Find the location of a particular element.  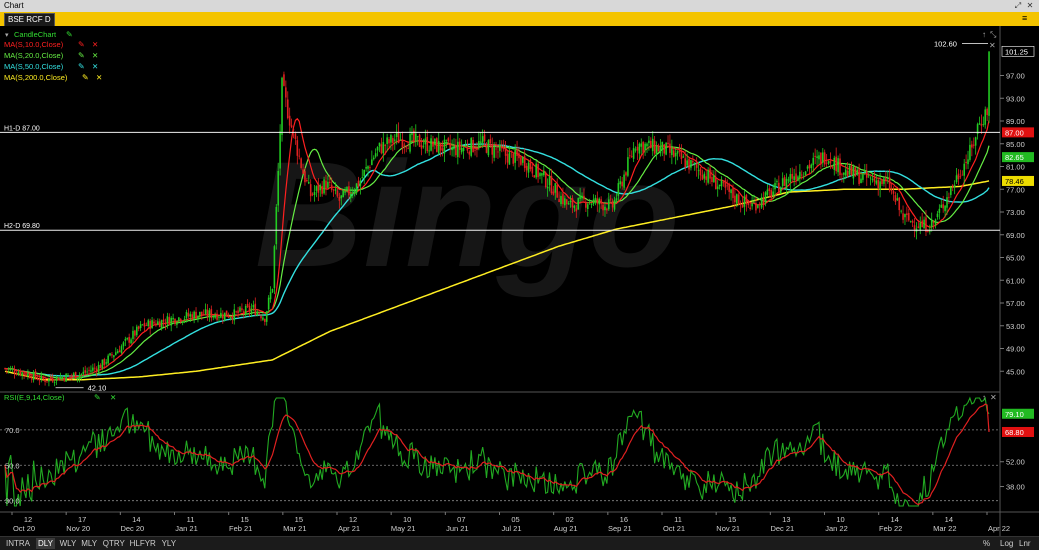

price-badge-2: 87.00 is located at coordinates (1018, 132).